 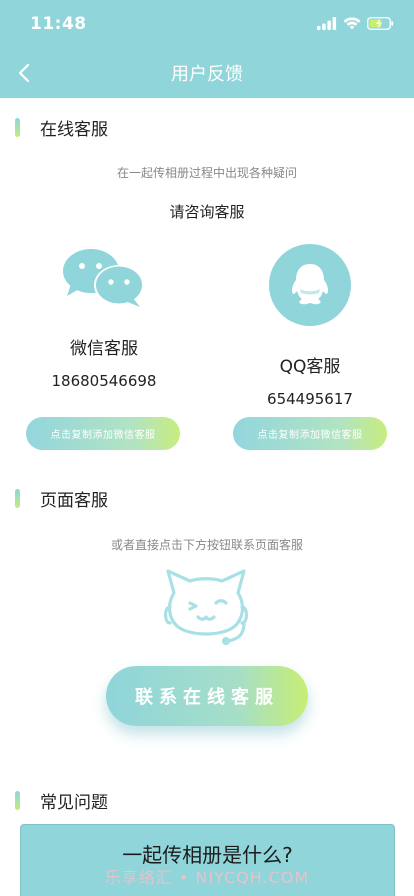 I want to click on status-icons, so click(x=355, y=23).